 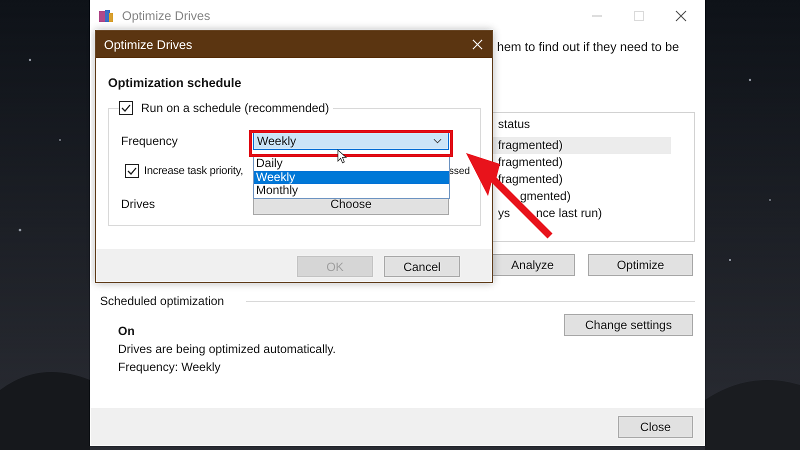 I want to click on dialog-title: Optimize Drives, so click(x=148, y=45).